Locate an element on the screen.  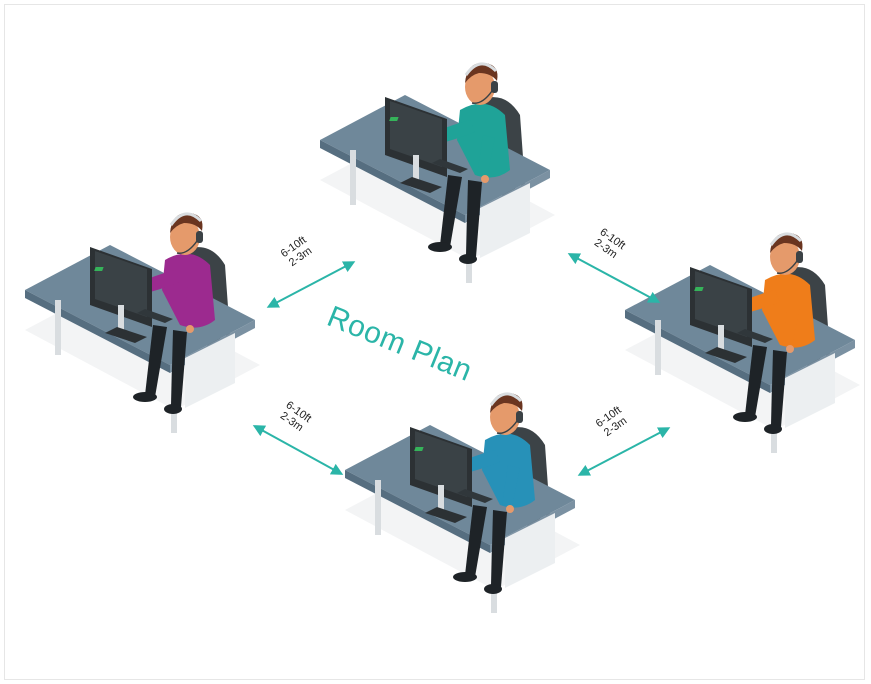
workstation-left is located at coordinates (142, 322).